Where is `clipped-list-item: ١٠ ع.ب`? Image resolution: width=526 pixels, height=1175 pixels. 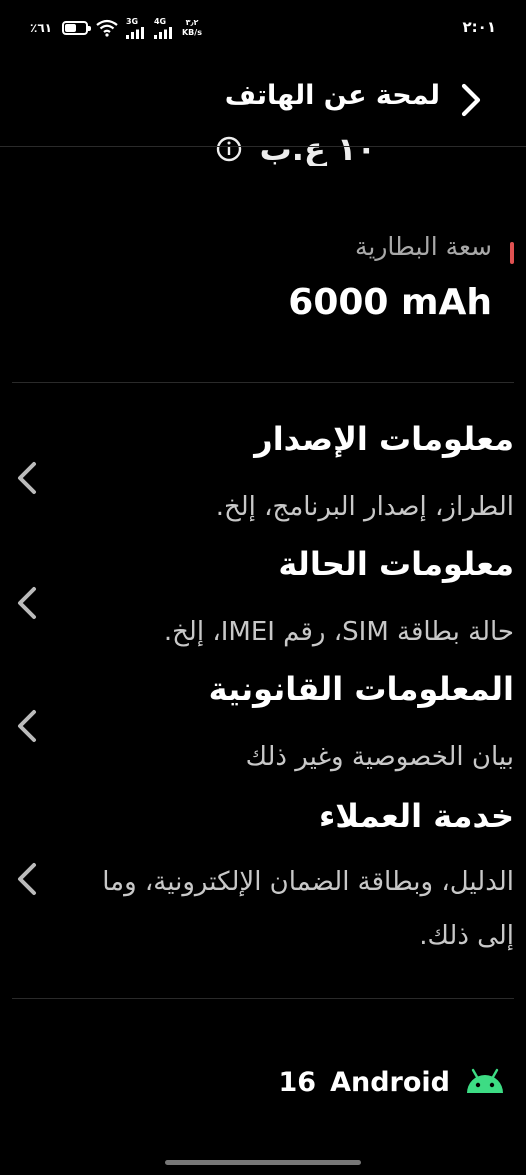 clipped-list-item: ١٠ ع.ب is located at coordinates (296, 148).